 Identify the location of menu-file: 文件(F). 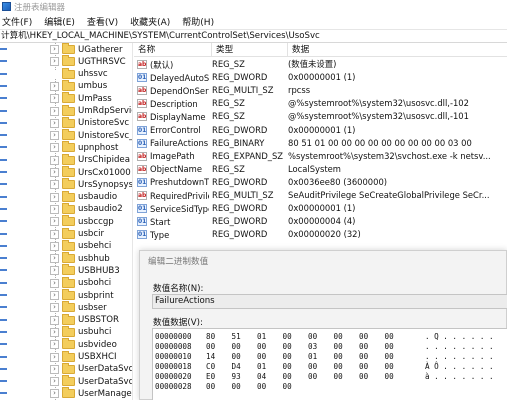
(17, 21).